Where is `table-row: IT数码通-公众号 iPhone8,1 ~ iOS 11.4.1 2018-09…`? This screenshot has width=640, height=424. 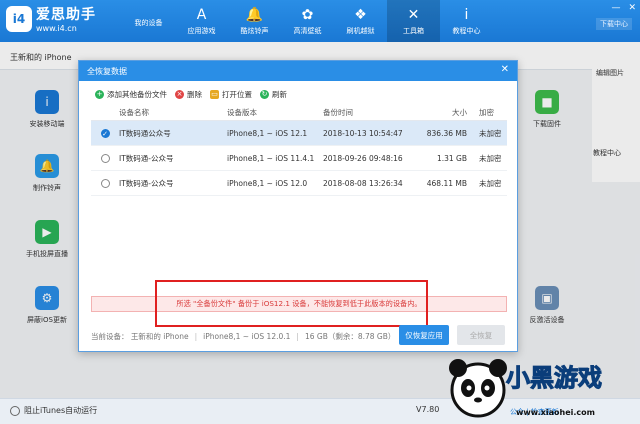 table-row: IT数码通-公众号 iPhone8,1 ~ iOS 11.4.1 2018-09… is located at coordinates (299, 158).